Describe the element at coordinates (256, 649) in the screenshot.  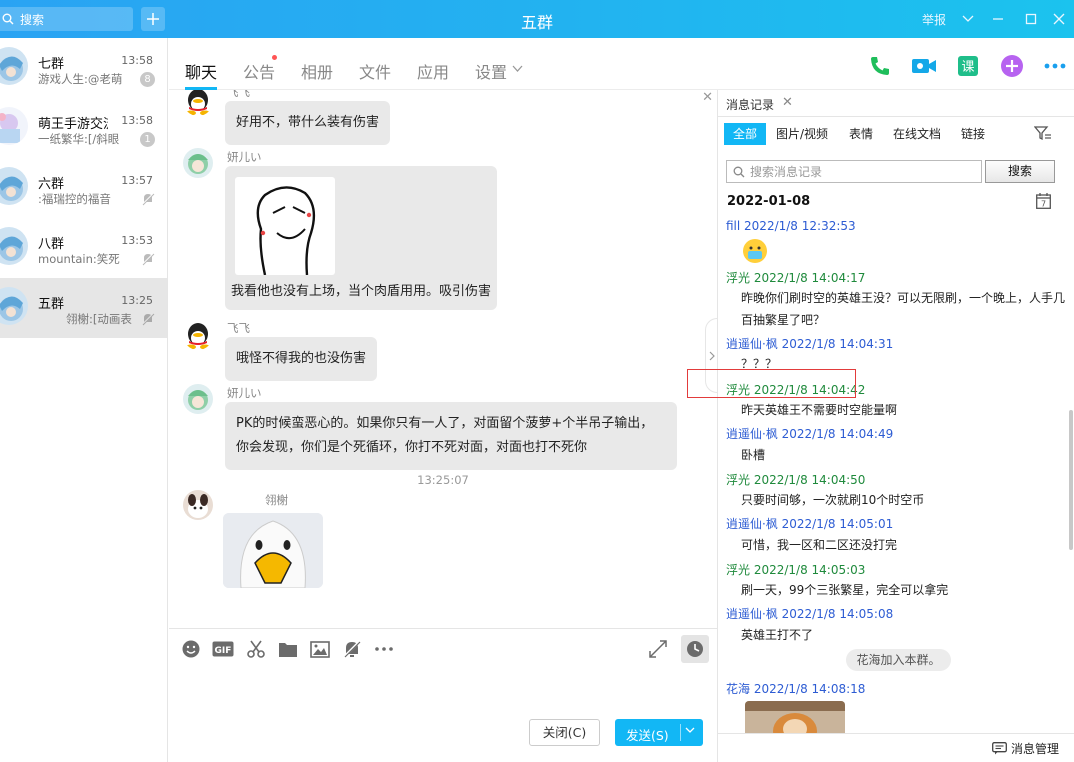
I see `scissors-icon` at that location.